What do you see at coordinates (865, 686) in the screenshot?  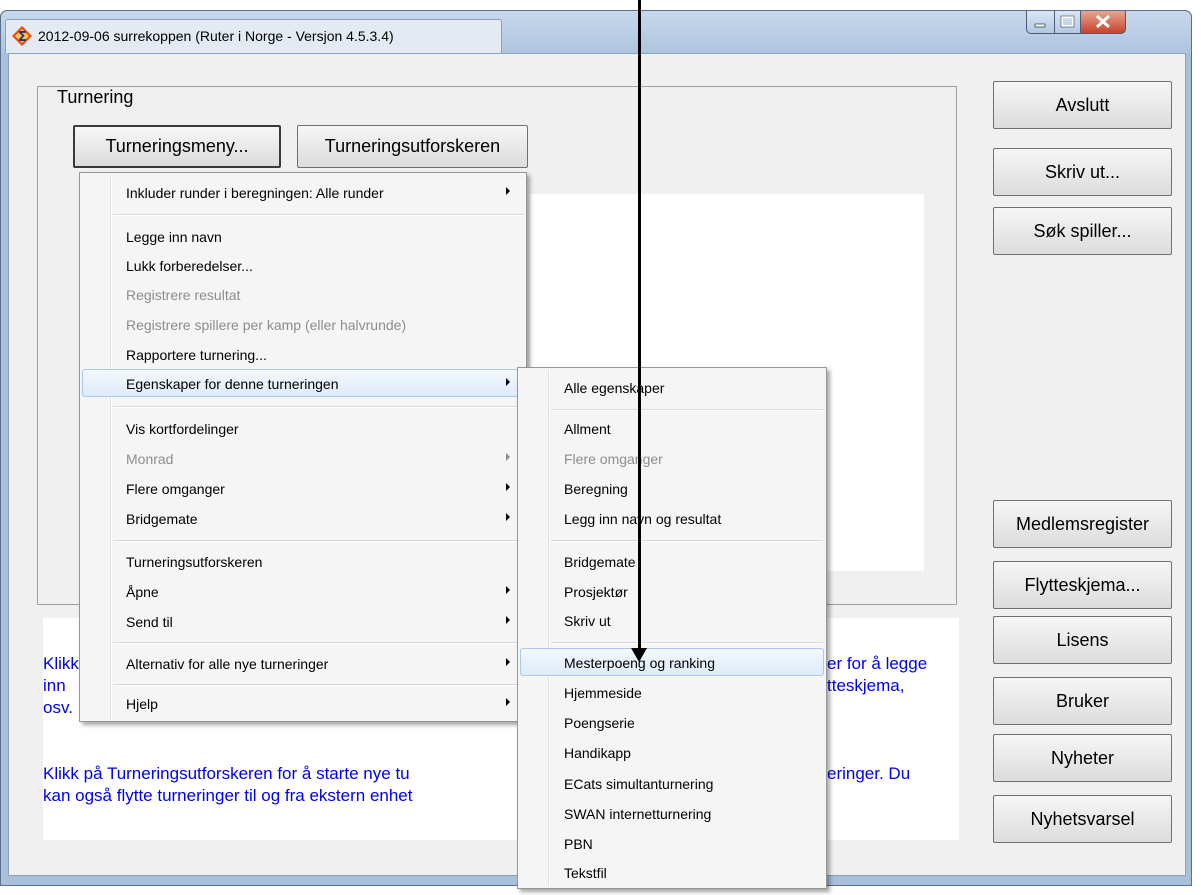 I see `info-line-2-end: tteskjema,` at bounding box center [865, 686].